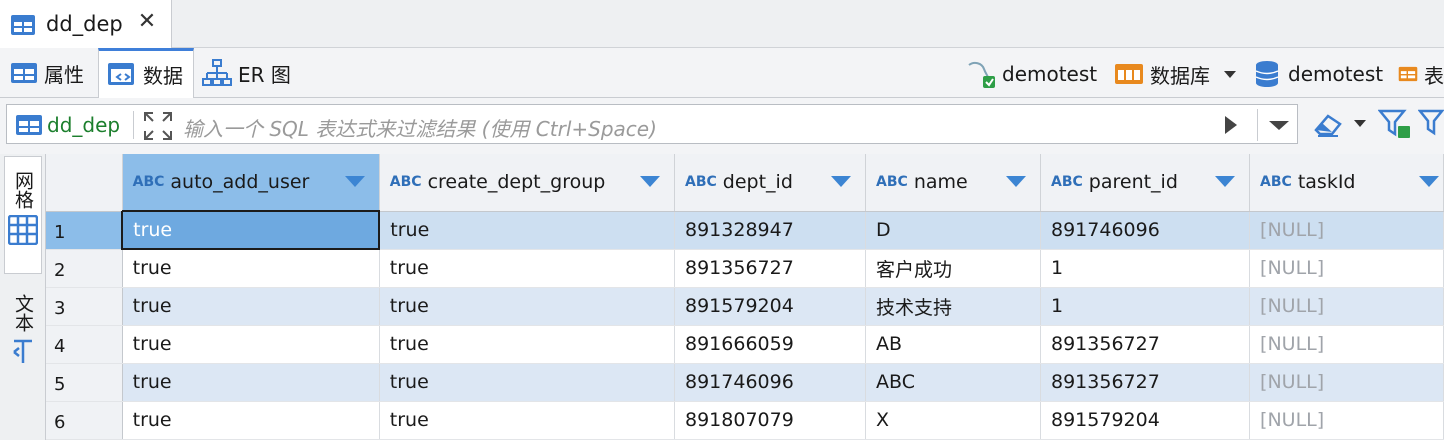  I want to click on table-cell: 891807079, so click(770, 420).